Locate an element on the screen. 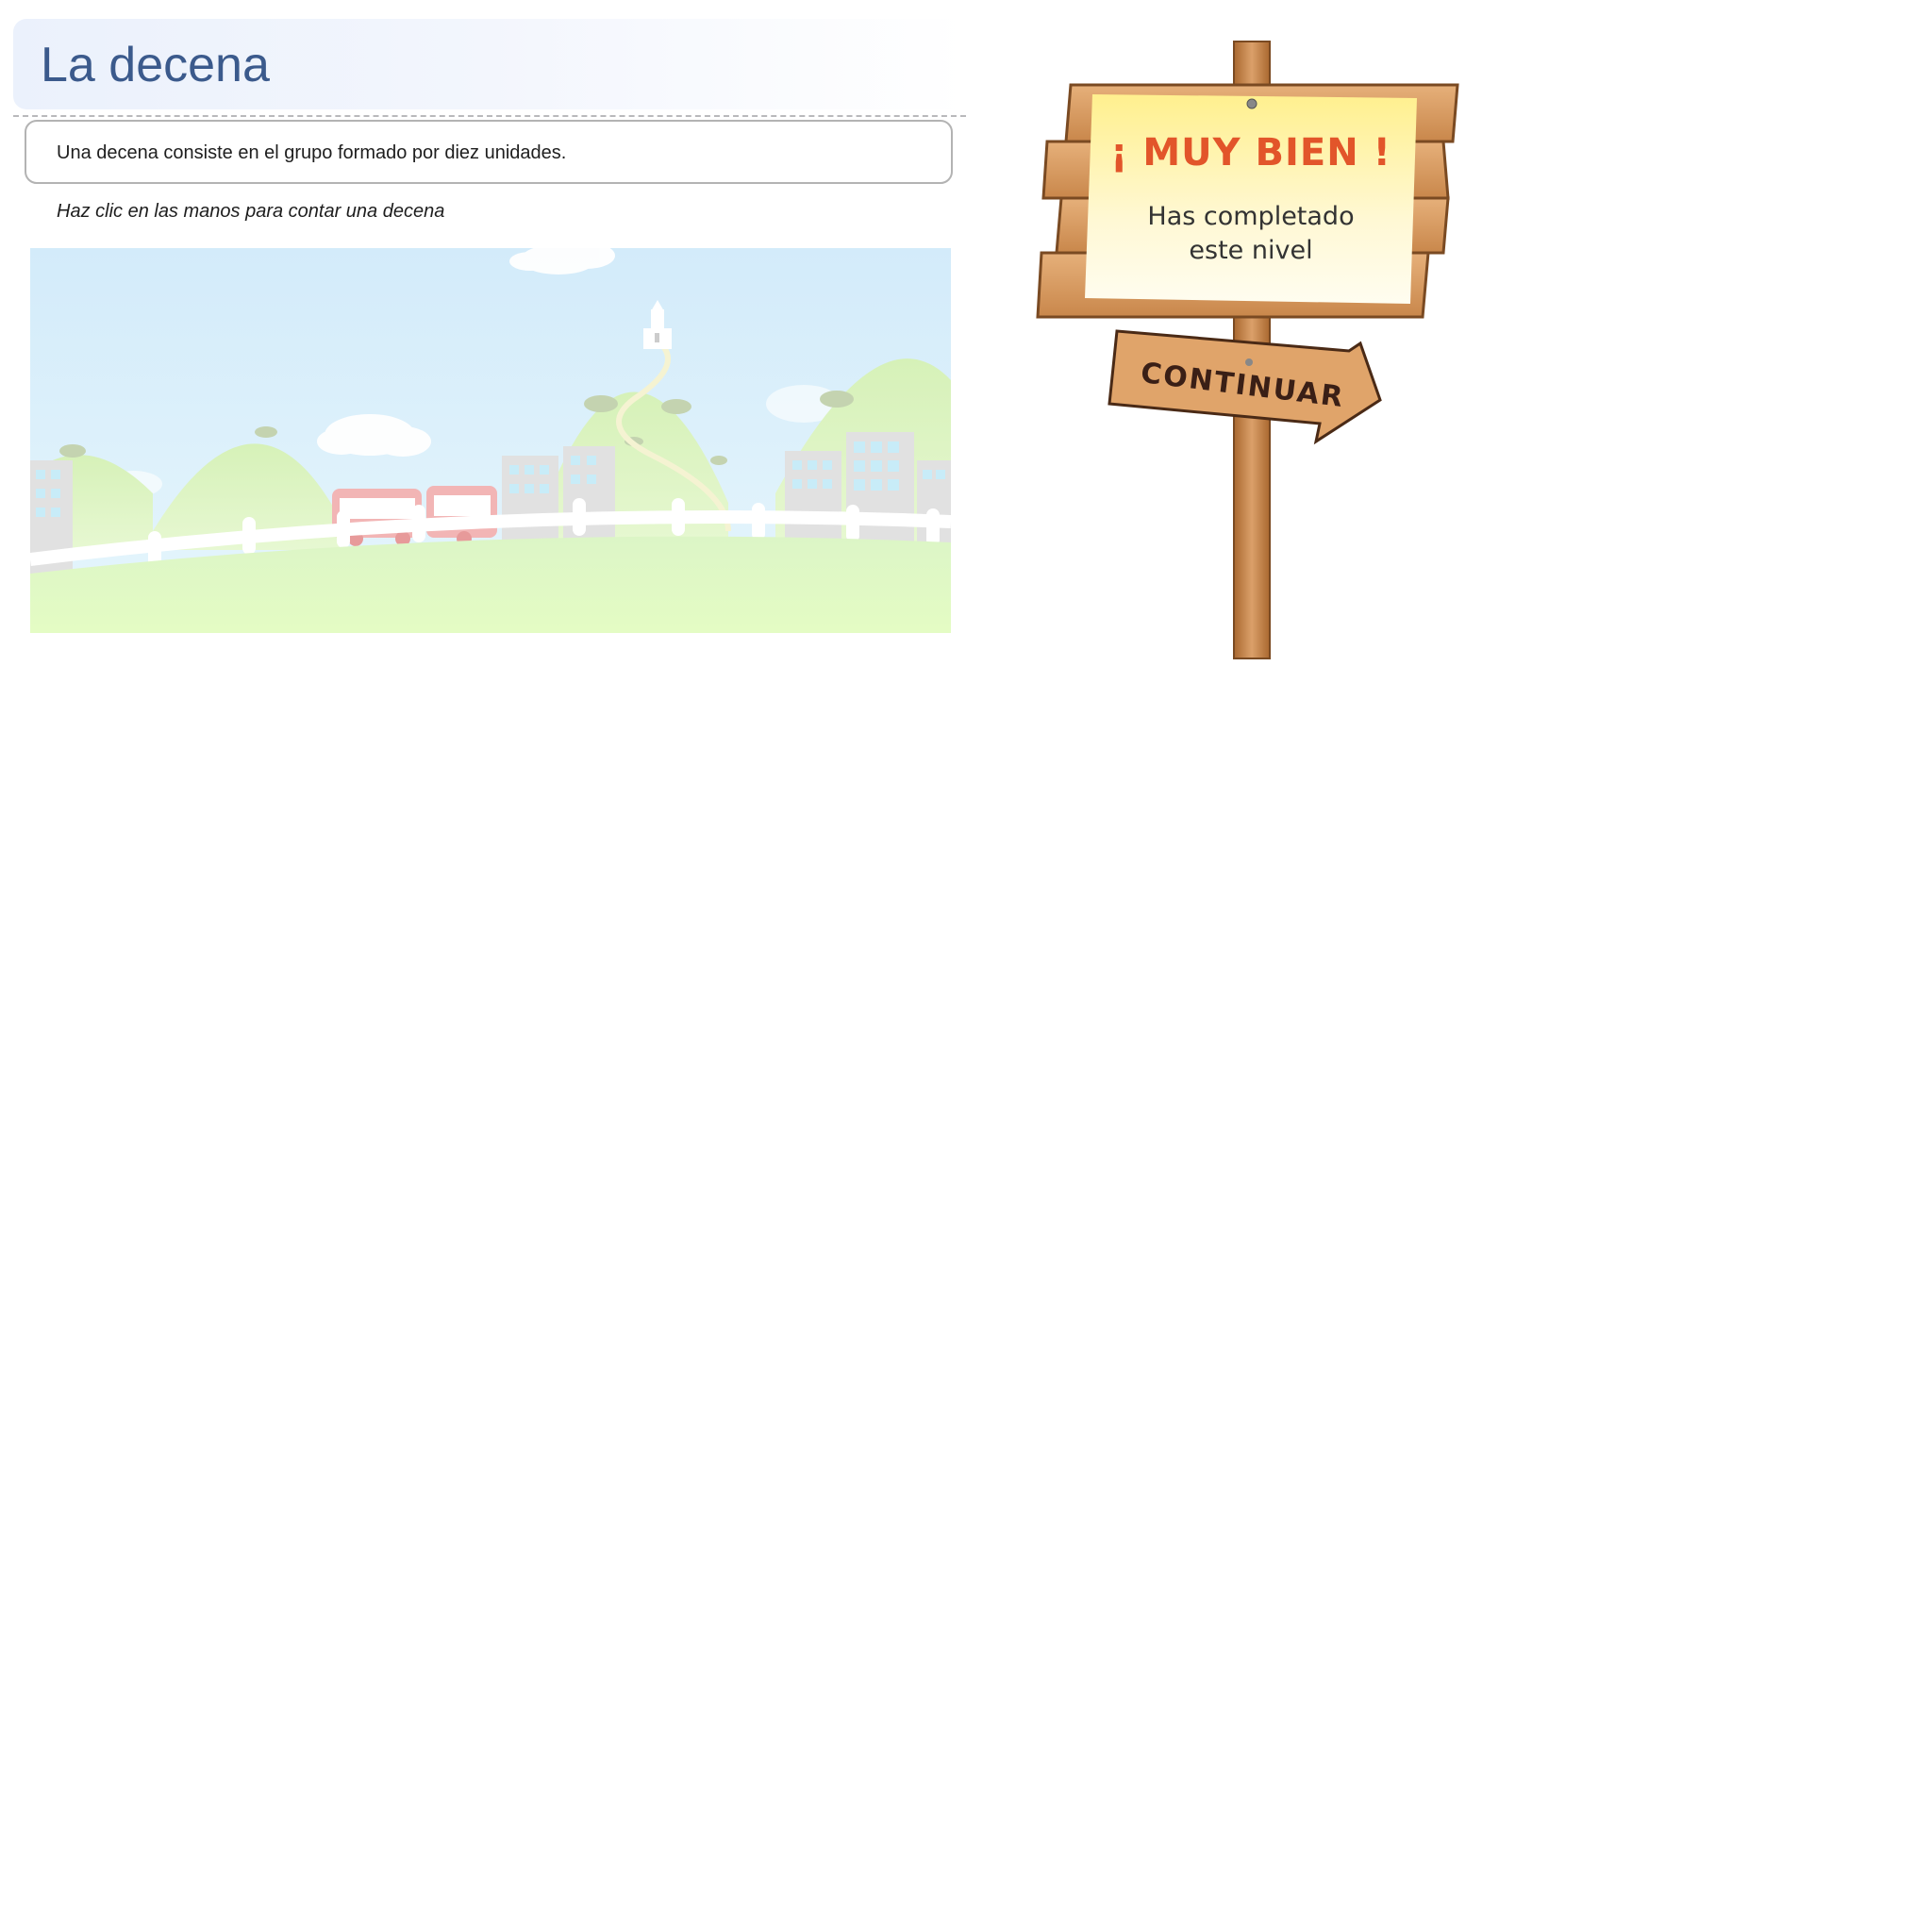 The image size is (1932, 1932). sign-subtitle-line1: Has completado is located at coordinates (1250, 217).